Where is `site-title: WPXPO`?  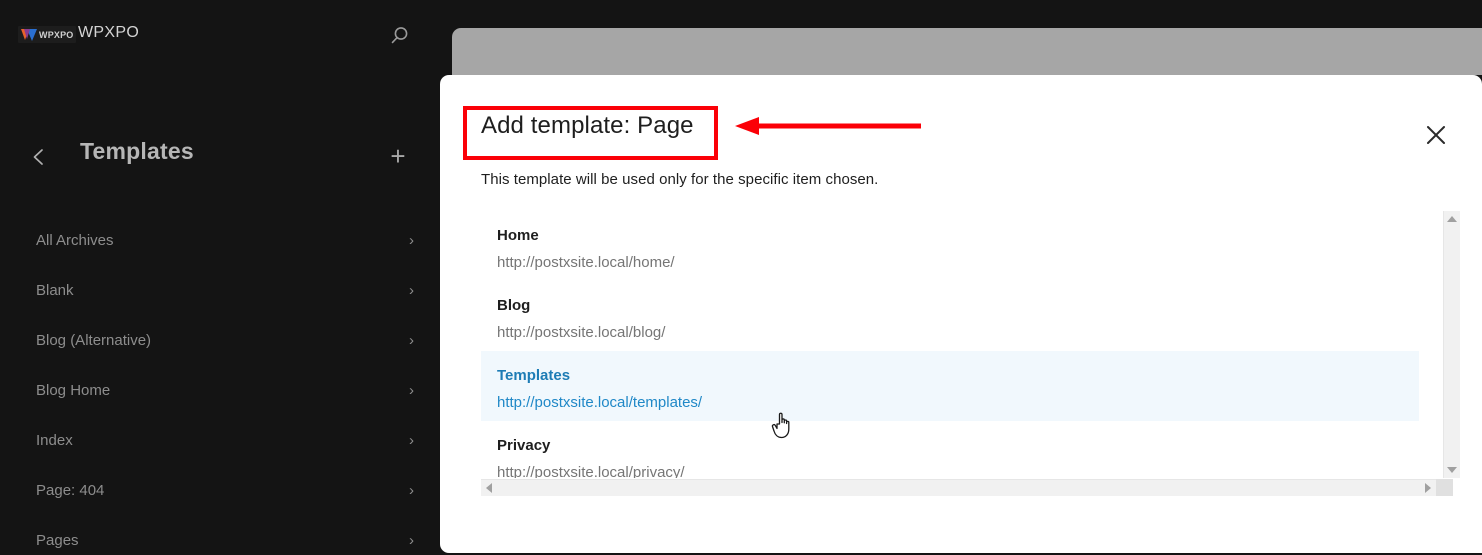
site-title: WPXPO is located at coordinates (109, 32).